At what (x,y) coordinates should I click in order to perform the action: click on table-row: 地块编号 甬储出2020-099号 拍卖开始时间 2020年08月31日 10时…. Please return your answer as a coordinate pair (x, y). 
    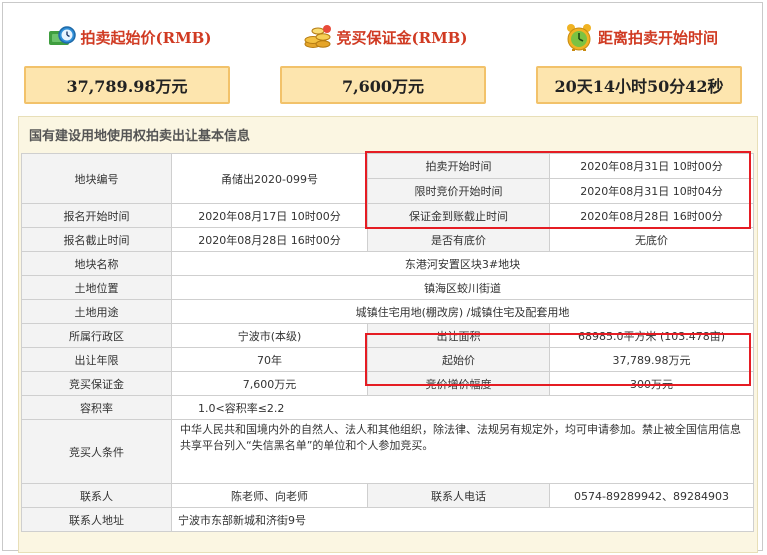
    Looking at the image, I should click on (387, 178).